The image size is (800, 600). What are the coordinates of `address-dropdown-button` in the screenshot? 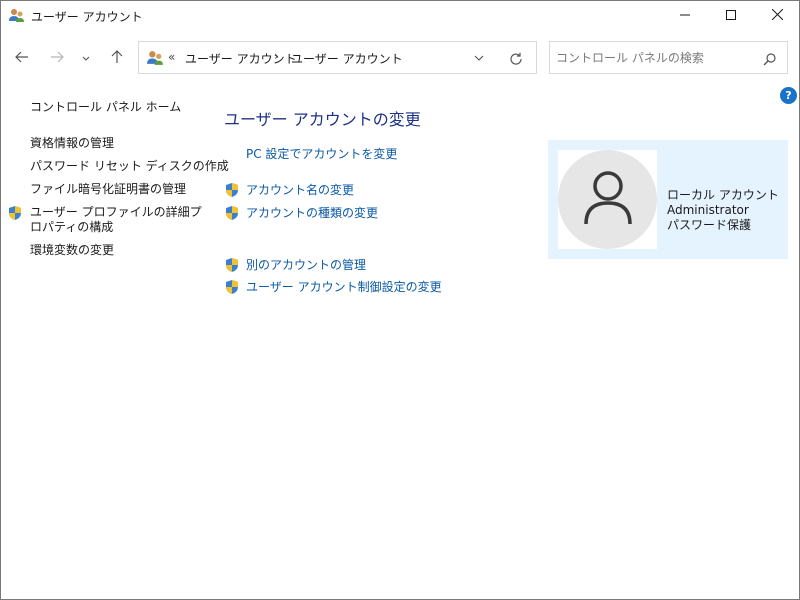 It's located at (479, 58).